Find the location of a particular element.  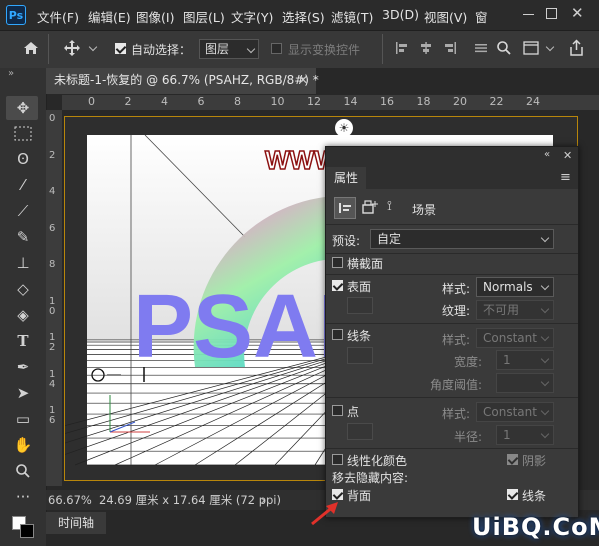

points-checkbox is located at coordinates (337, 410).